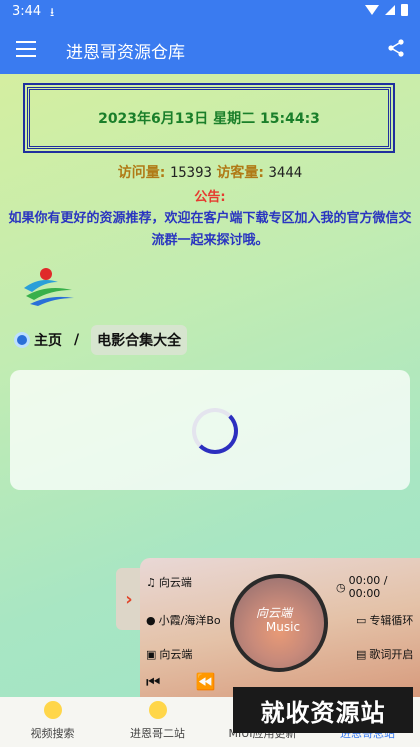 The width and height of the screenshot is (420, 747). Describe the element at coordinates (169, 582) in the screenshot. I see `player-song-title: ♫ 向云端` at that location.